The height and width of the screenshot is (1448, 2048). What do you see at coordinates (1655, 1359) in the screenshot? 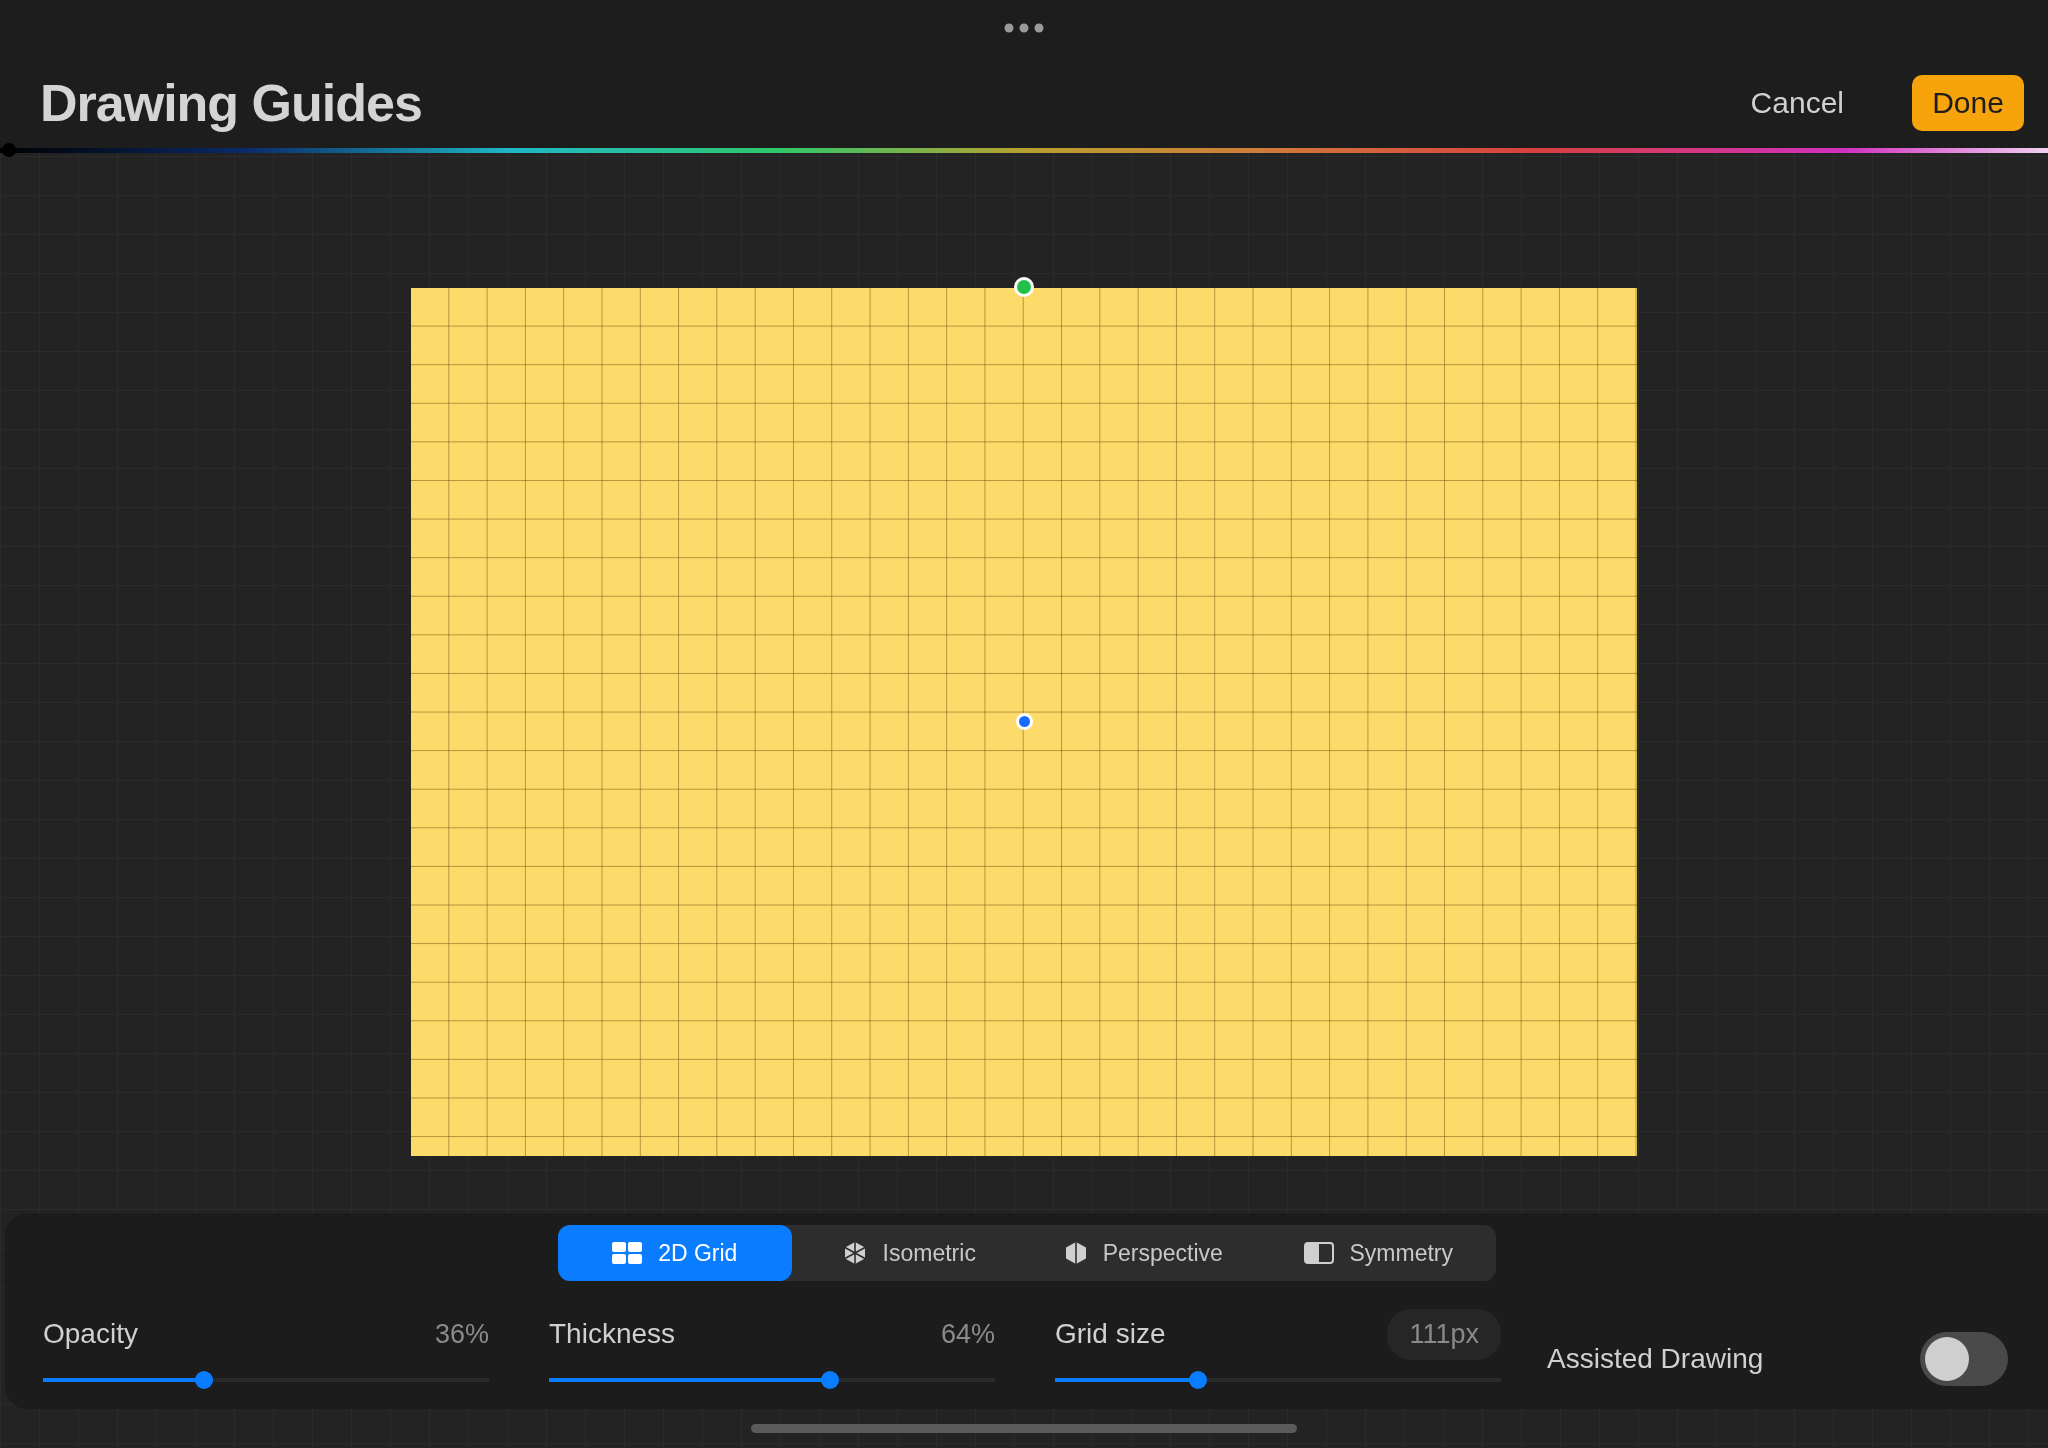
I see `toggle-label: Assisted Drawing` at bounding box center [1655, 1359].